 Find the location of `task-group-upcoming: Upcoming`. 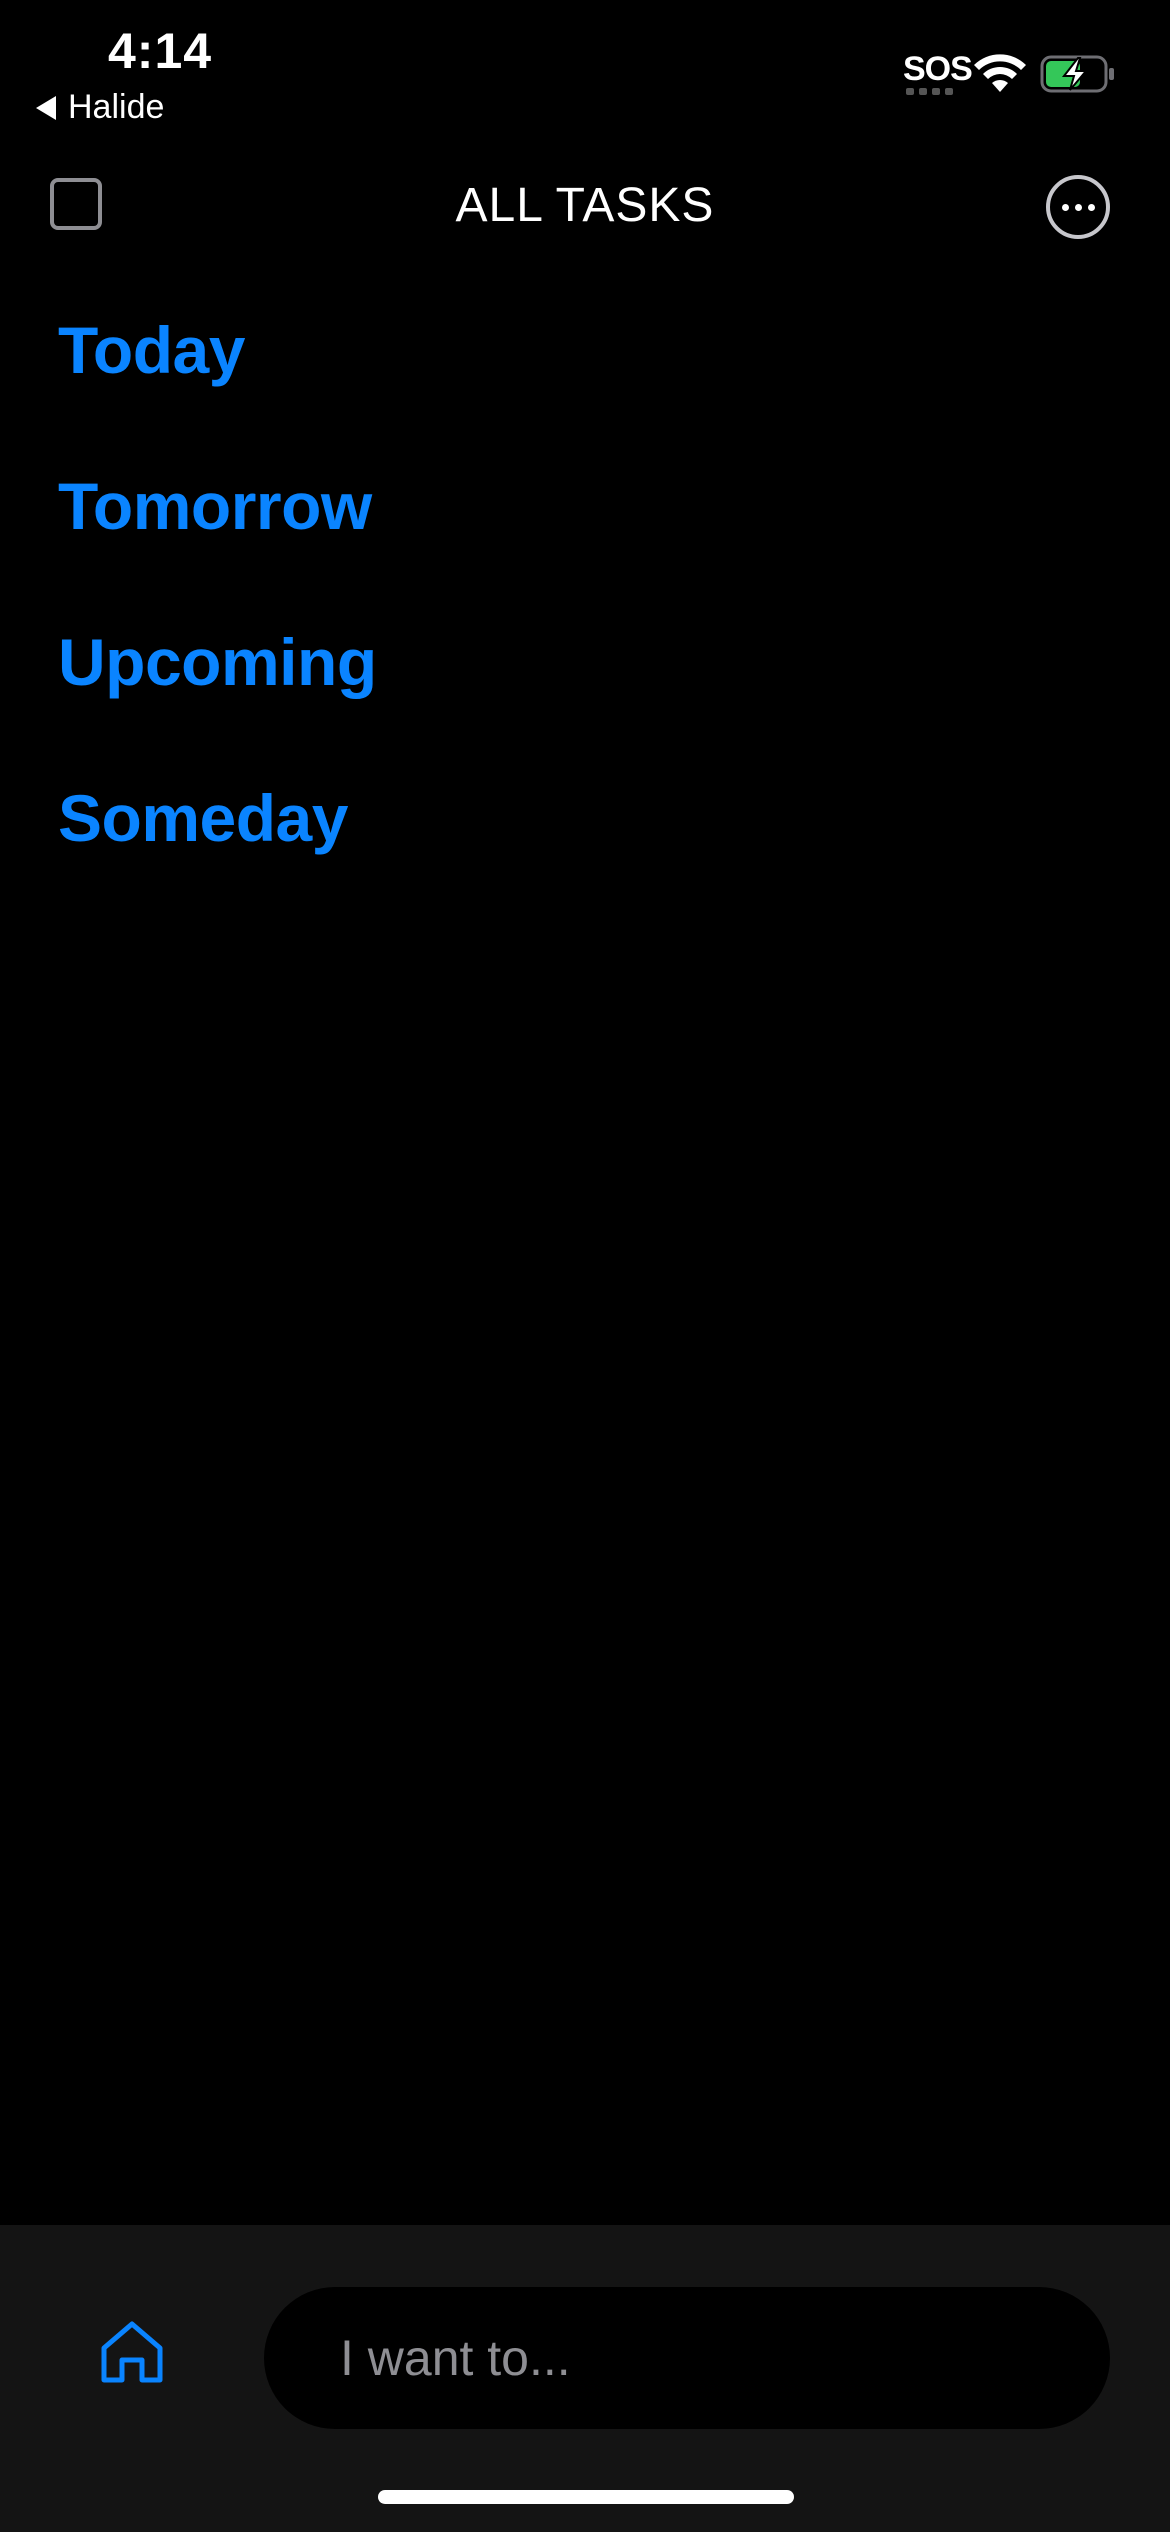

task-group-upcoming: Upcoming is located at coordinates (217, 695).